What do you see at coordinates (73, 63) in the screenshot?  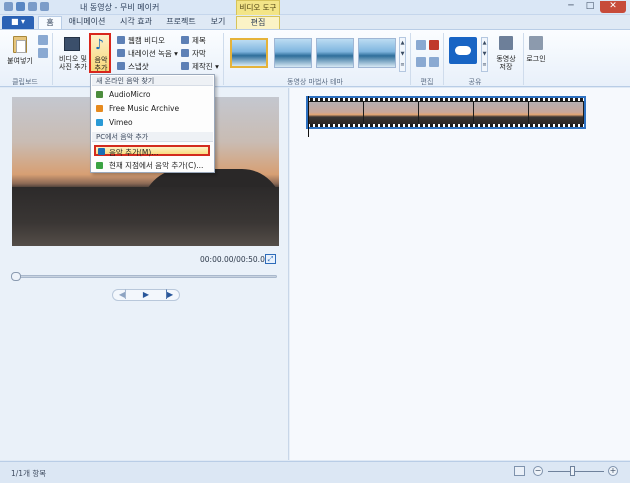 I see `add-video-photo-button: 비디오 및 사진 추가` at bounding box center [73, 63].